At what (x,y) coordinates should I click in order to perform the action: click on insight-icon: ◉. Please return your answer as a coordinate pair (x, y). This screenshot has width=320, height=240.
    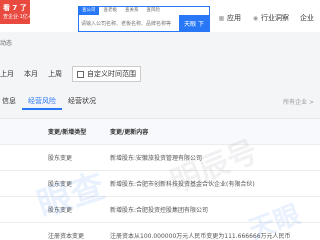
    Looking at the image, I should click on (255, 18).